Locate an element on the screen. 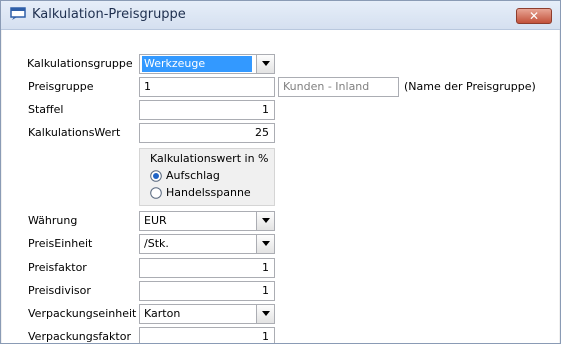 The image size is (561, 344). close-button: ✕ is located at coordinates (534, 16).